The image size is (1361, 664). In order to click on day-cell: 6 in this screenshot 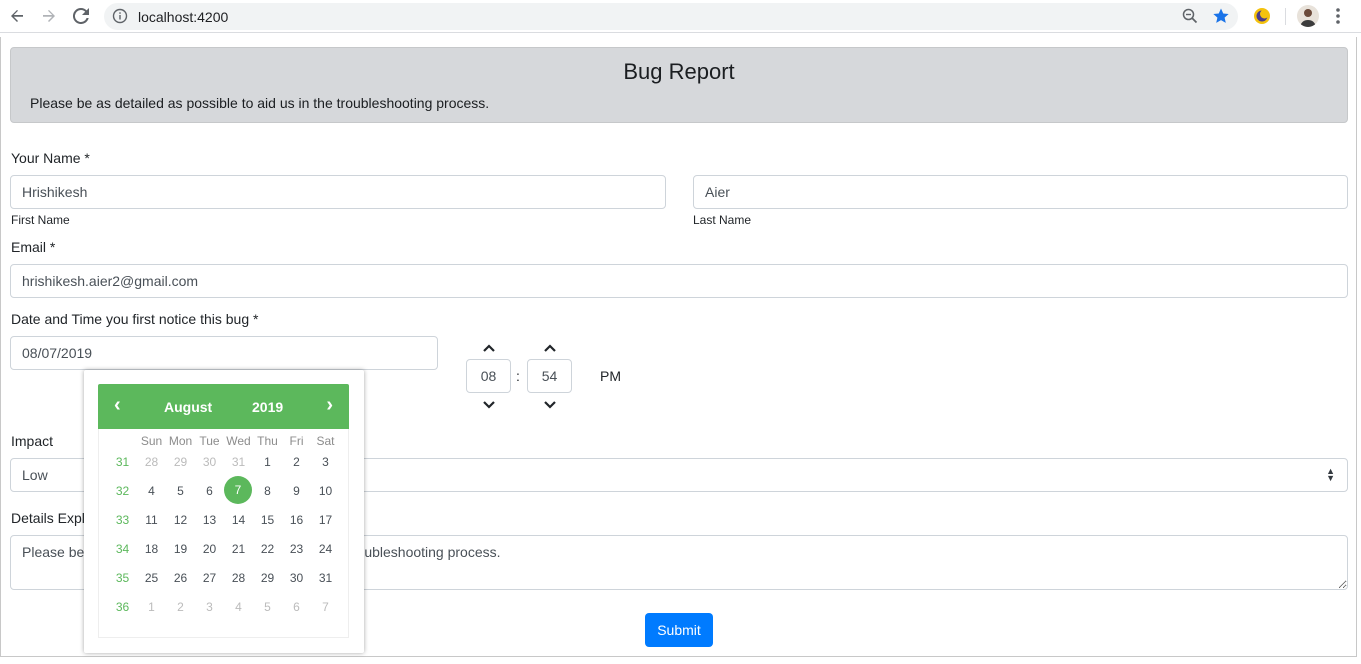, I will do `click(209, 490)`.